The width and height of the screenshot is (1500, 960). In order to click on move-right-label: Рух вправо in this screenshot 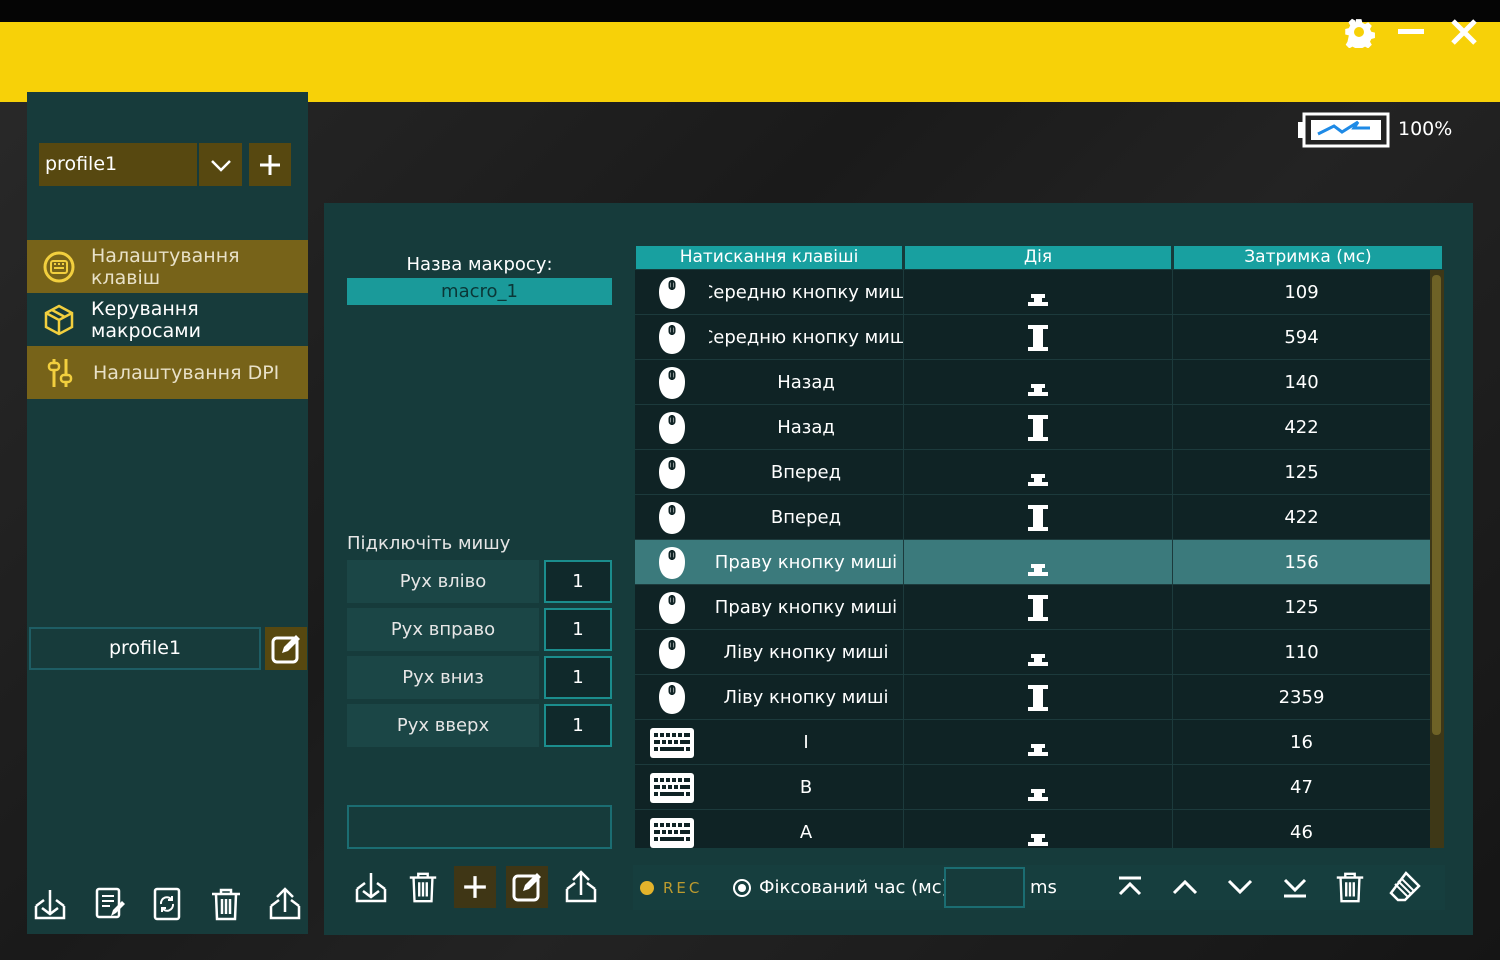, I will do `click(443, 629)`.